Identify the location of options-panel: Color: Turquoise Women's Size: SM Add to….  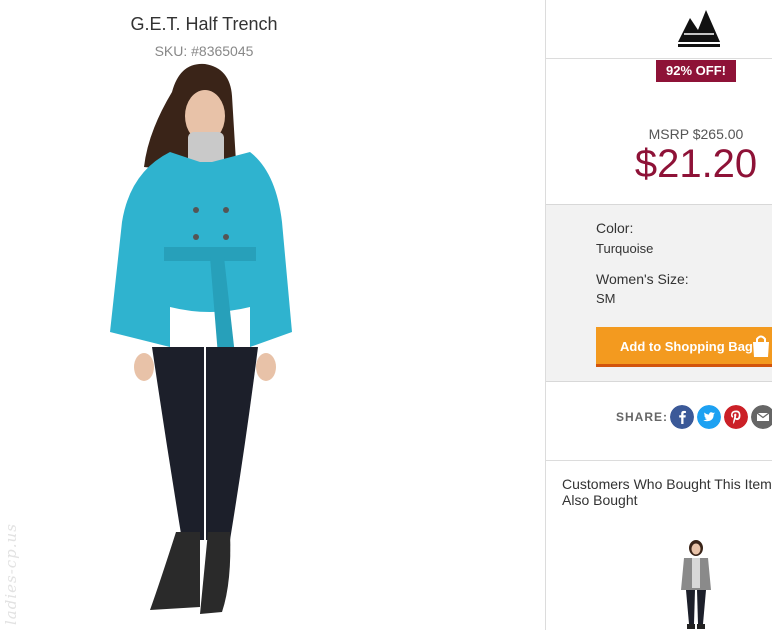
(659, 293).